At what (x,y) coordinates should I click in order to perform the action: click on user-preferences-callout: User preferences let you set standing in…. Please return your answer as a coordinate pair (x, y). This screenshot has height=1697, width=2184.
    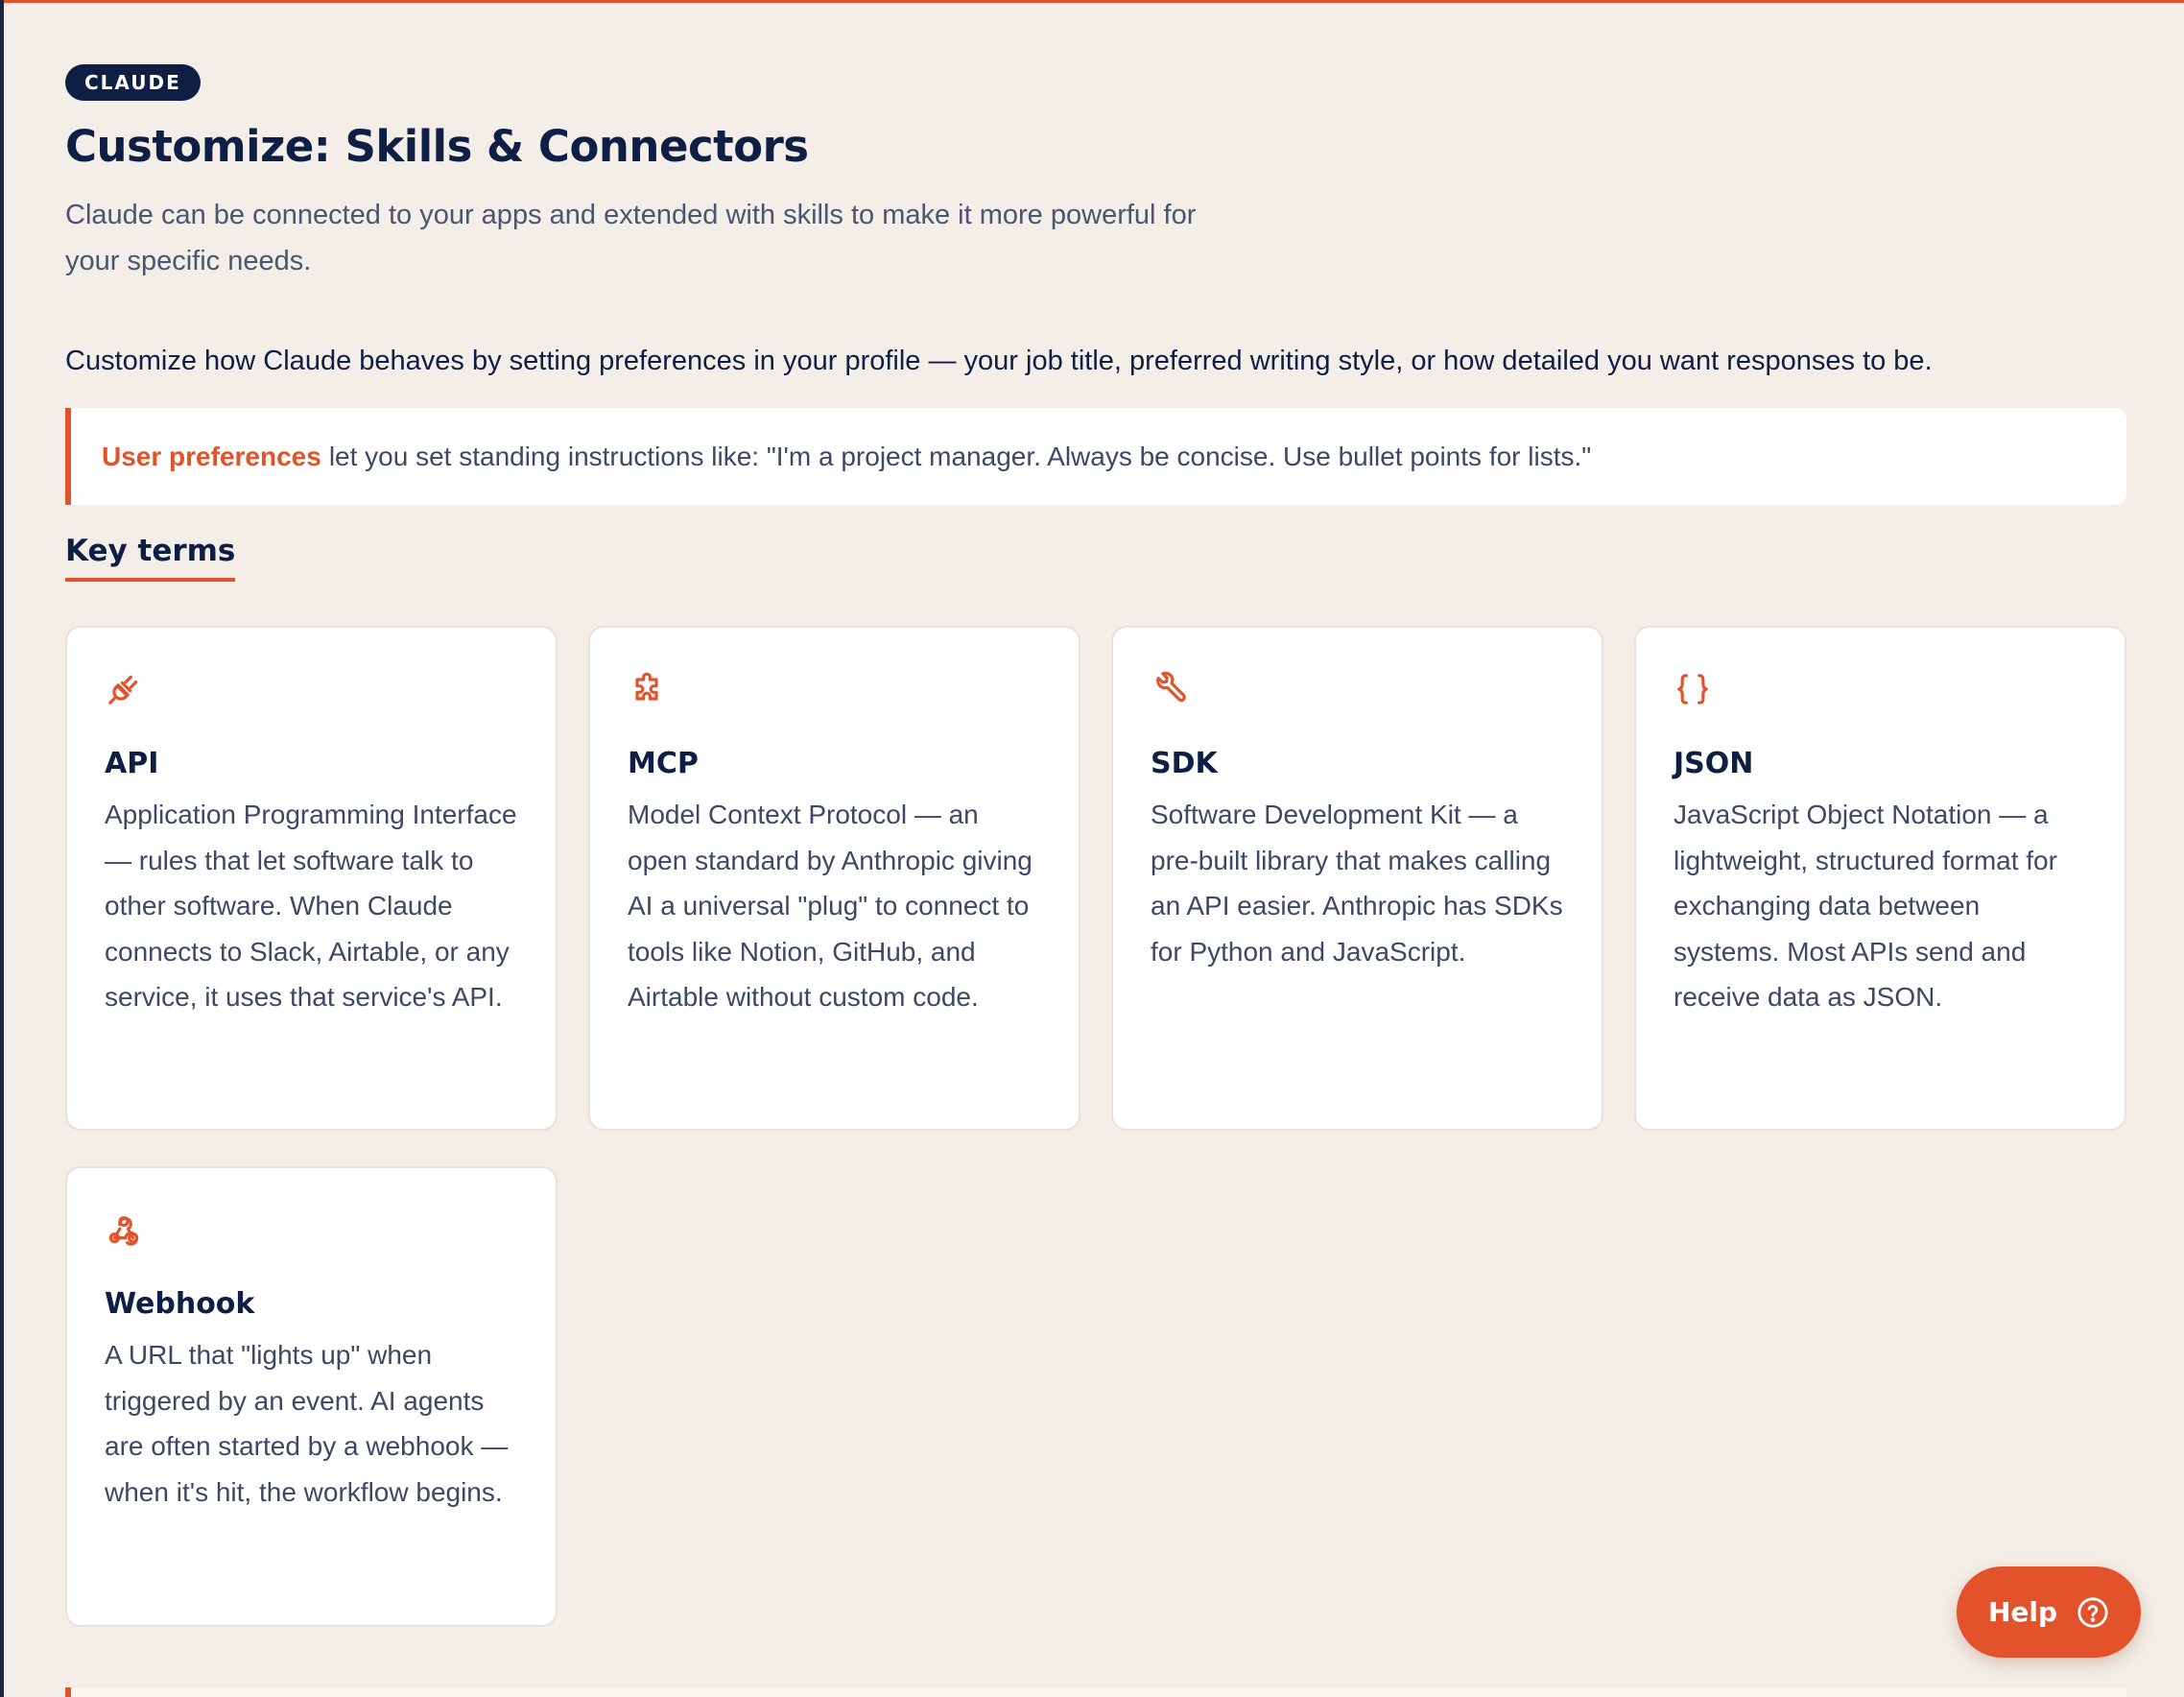
    Looking at the image, I should click on (1095, 456).